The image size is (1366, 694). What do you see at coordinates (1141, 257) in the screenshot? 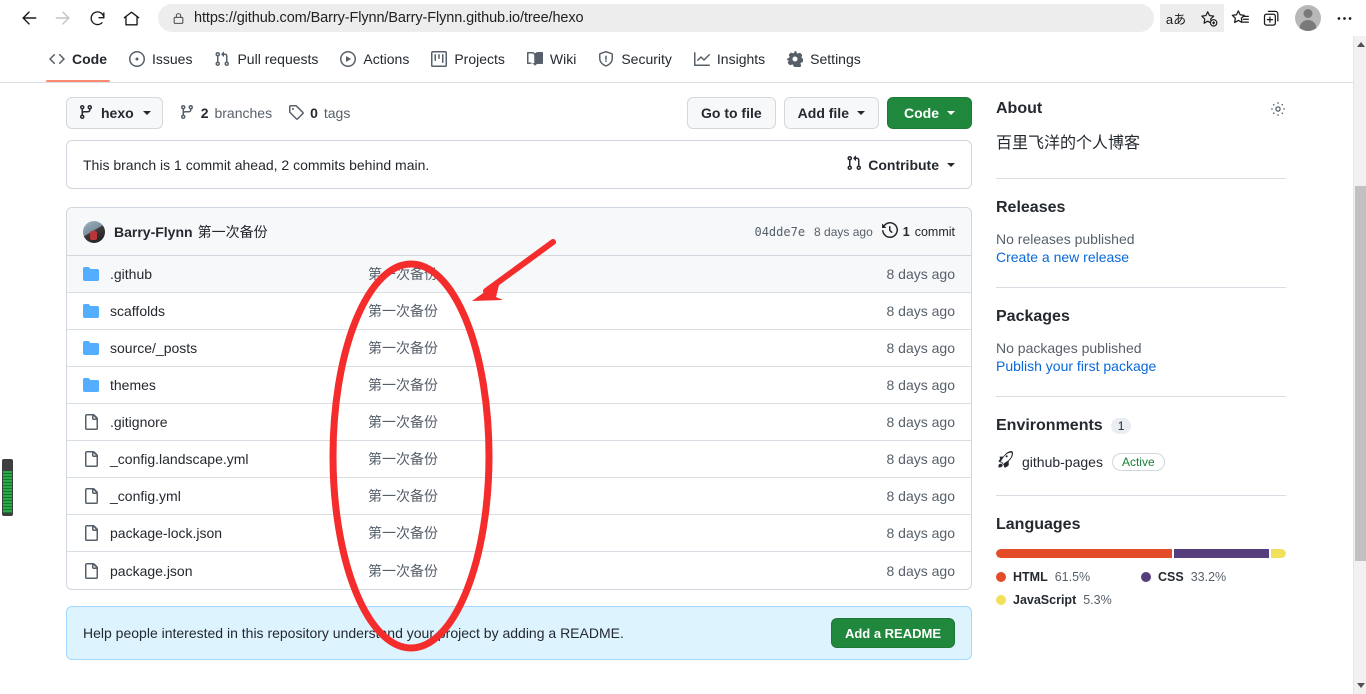
I see `create-release-link: Create a new release` at bounding box center [1141, 257].